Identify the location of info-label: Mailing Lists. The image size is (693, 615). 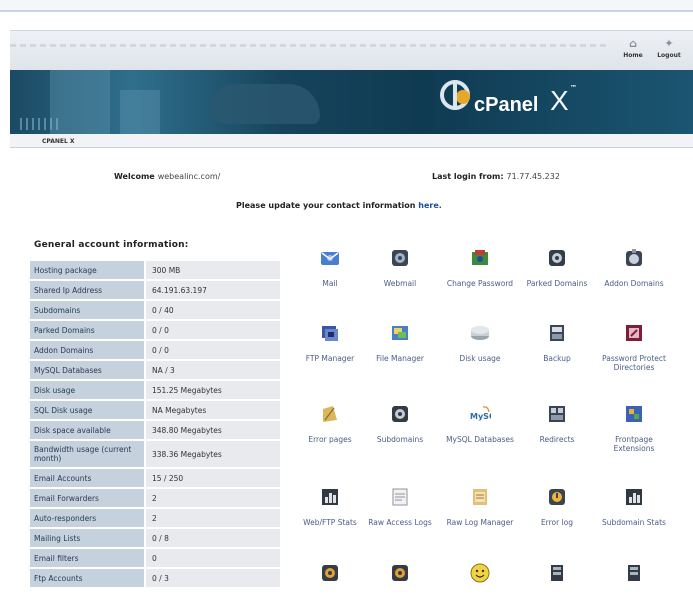
(88, 538).